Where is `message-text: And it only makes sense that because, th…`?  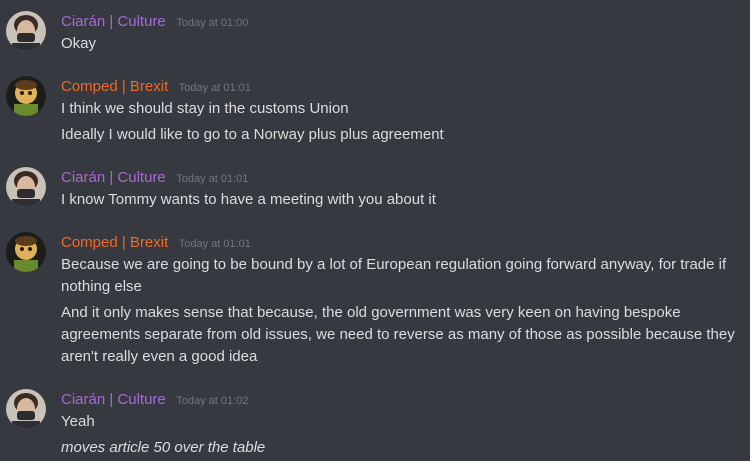
message-text: And it only makes sense that because, th… is located at coordinates (398, 334).